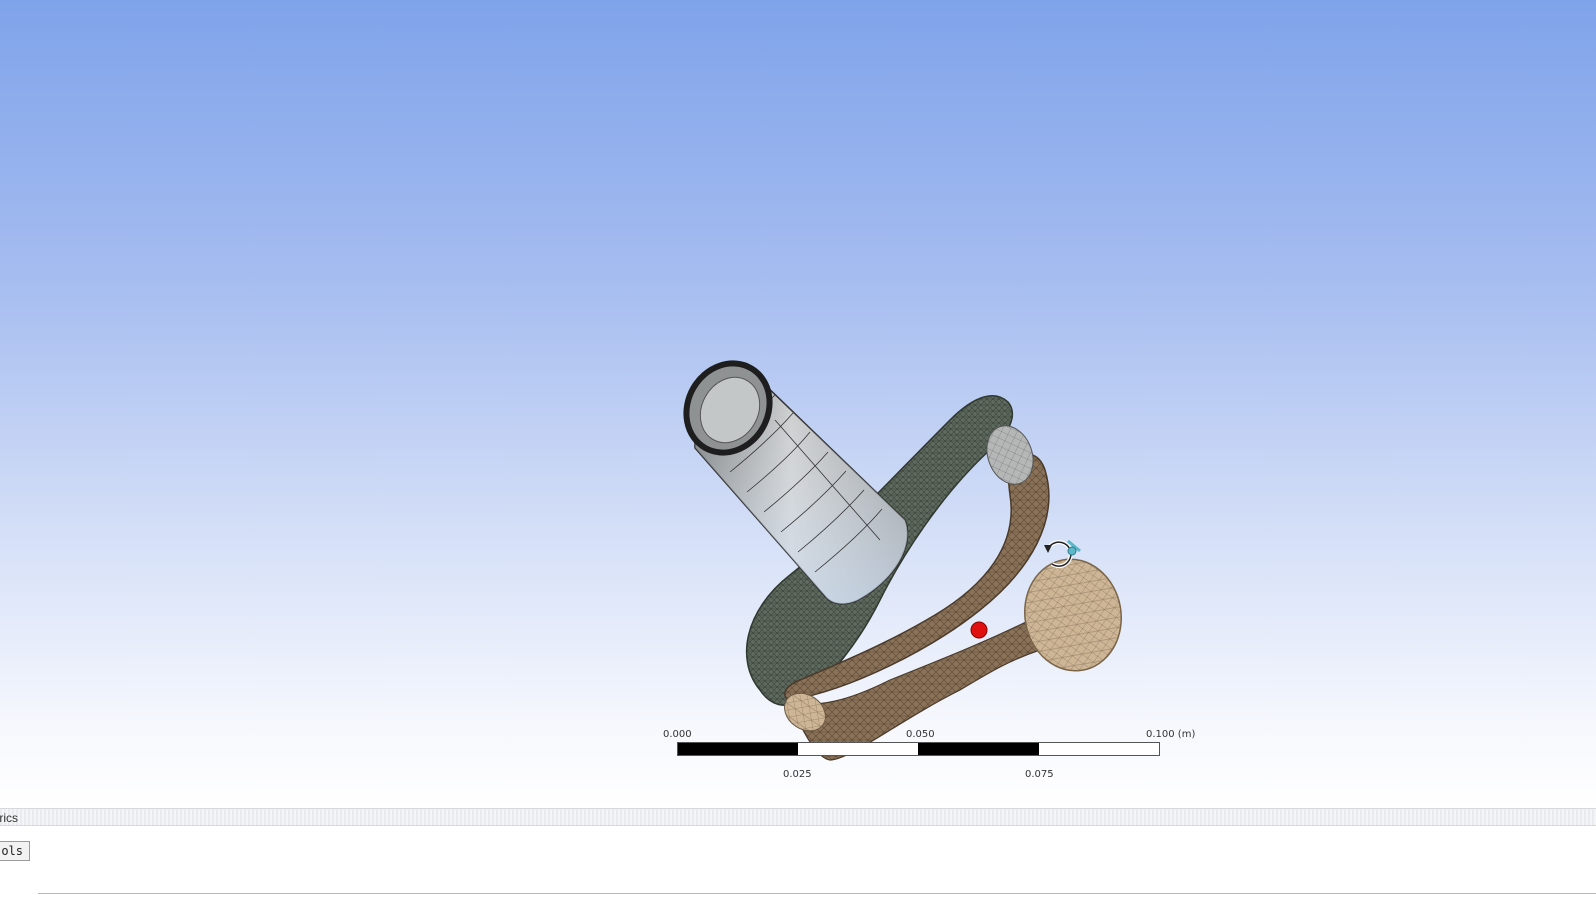 The image size is (1596, 898). What do you see at coordinates (9, 818) in the screenshot?
I see `panel-title: trics` at bounding box center [9, 818].